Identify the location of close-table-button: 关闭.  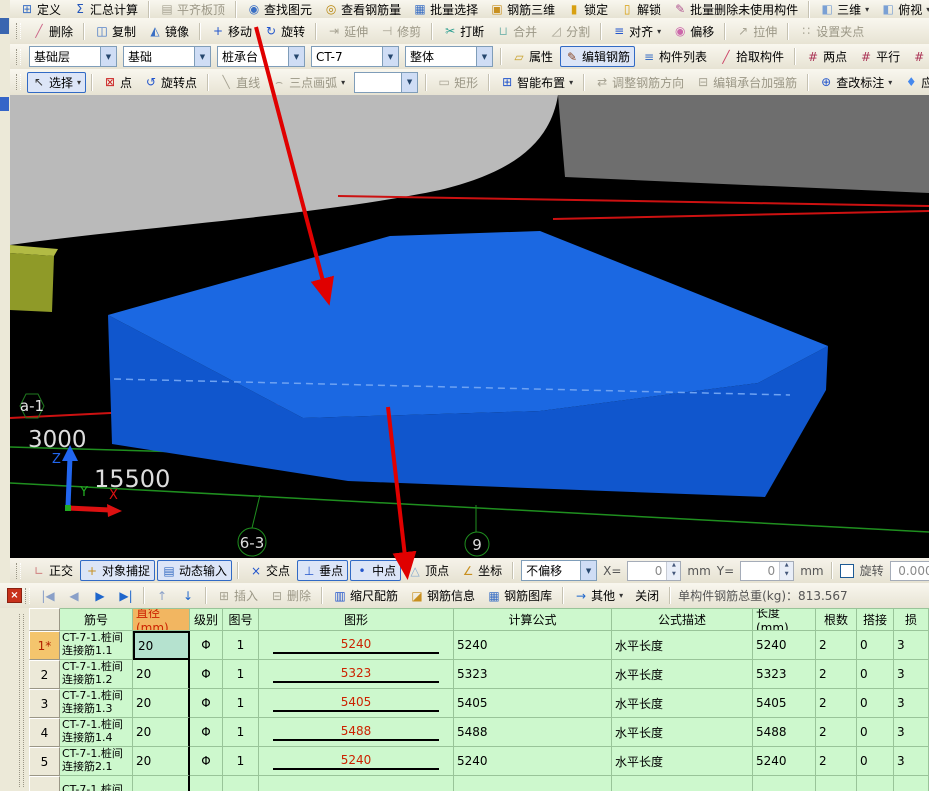
(647, 595).